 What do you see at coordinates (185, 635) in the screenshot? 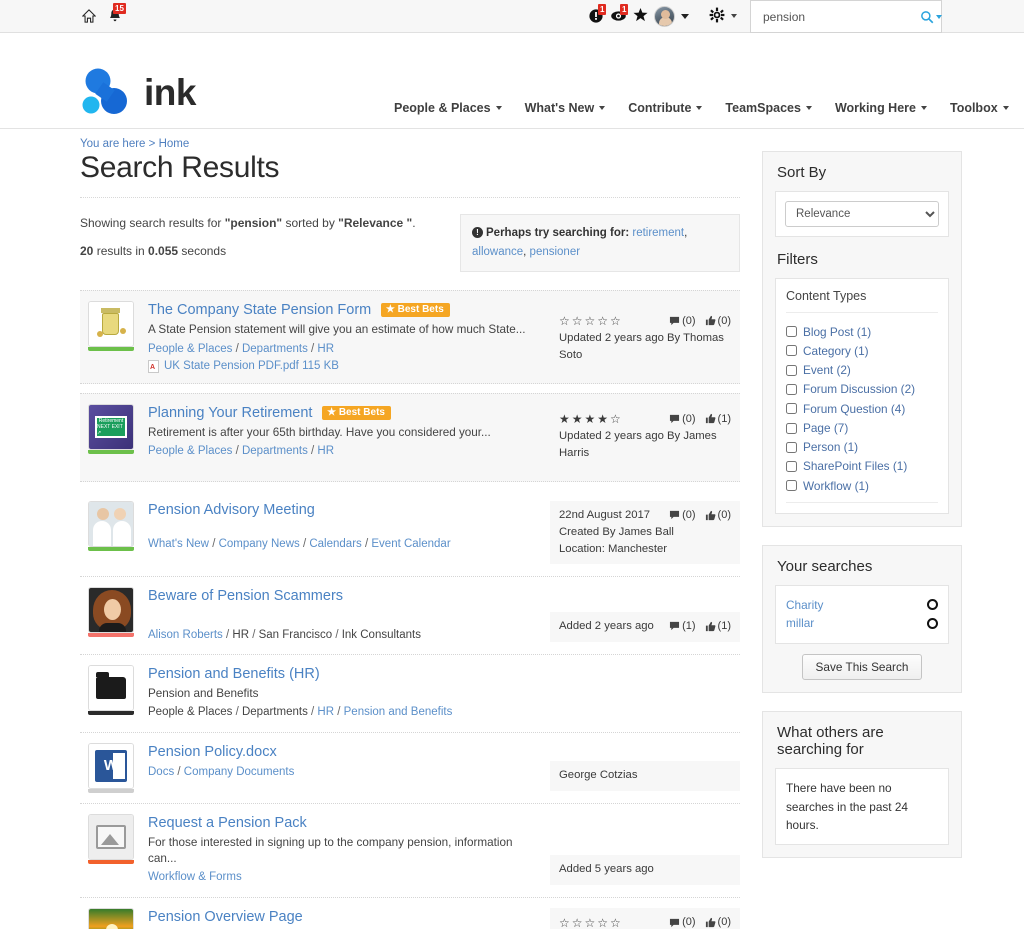
I see `path-link: Alison Roberts` at bounding box center [185, 635].